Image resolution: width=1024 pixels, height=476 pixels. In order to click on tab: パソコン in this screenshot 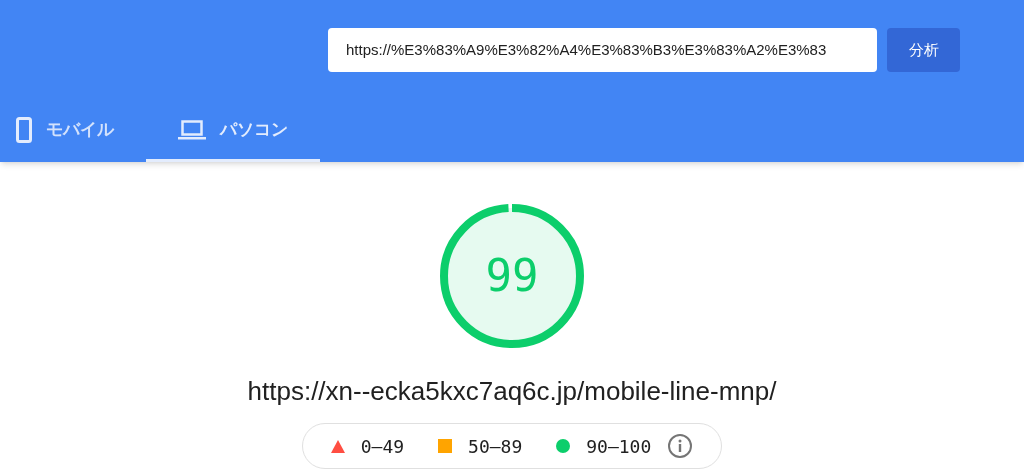, I will do `click(233, 131)`.